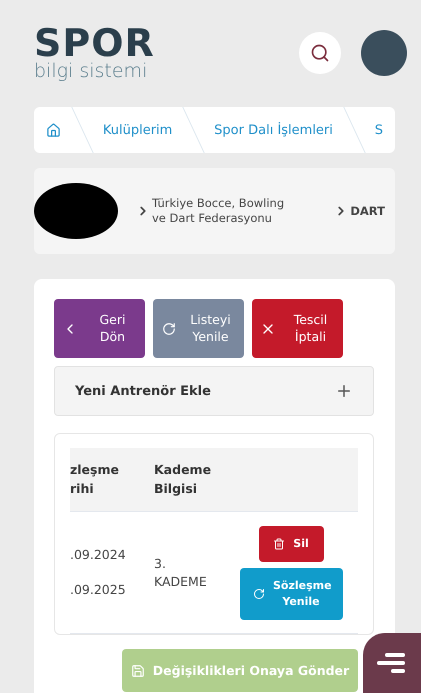 This screenshot has height=693, width=421. Describe the element at coordinates (181, 572) in the screenshot. I see `table-cell-text: 3. KADEME` at that location.